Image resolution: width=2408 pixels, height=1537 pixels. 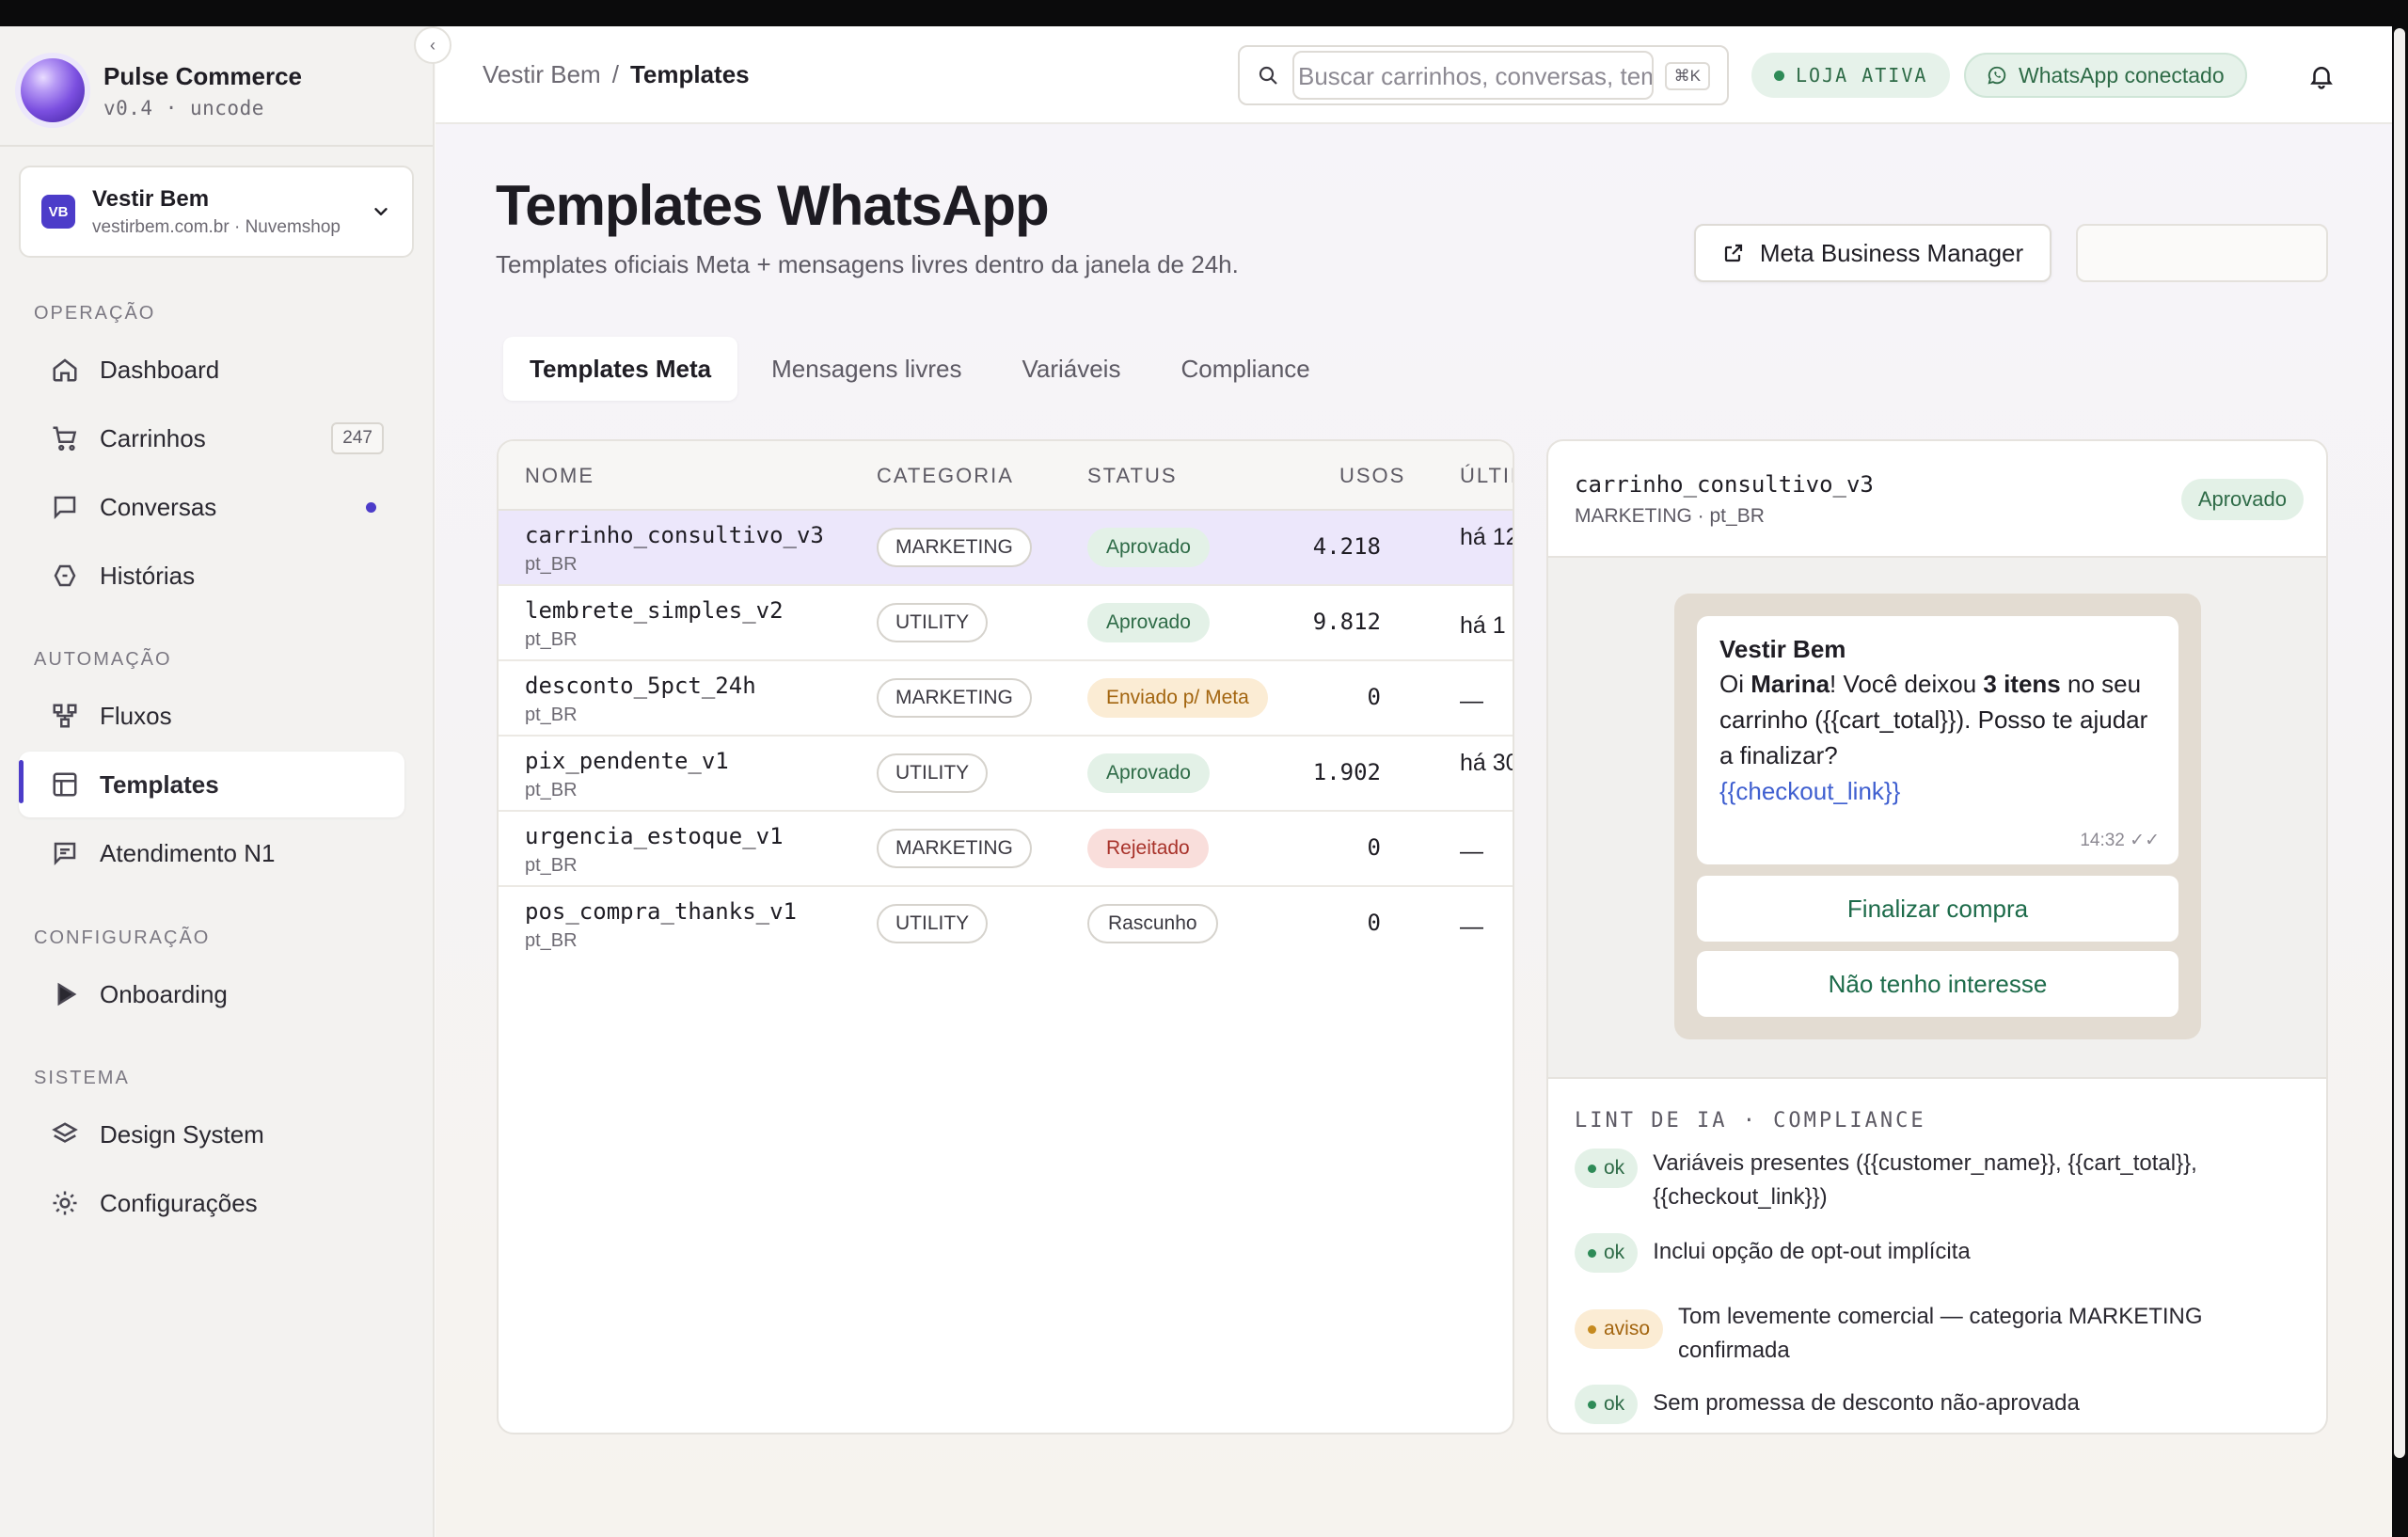 I want to click on sidebar-item-dashboard: Dashboard, so click(x=212, y=370).